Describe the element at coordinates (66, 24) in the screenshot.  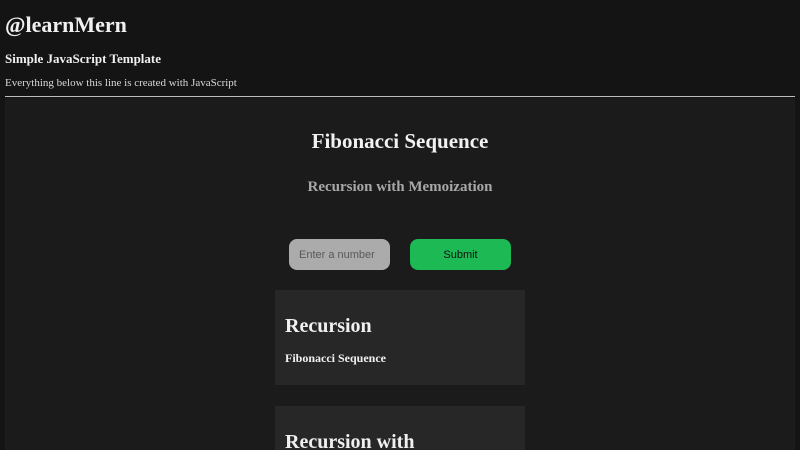
I see `brand-title: @learnMern` at that location.